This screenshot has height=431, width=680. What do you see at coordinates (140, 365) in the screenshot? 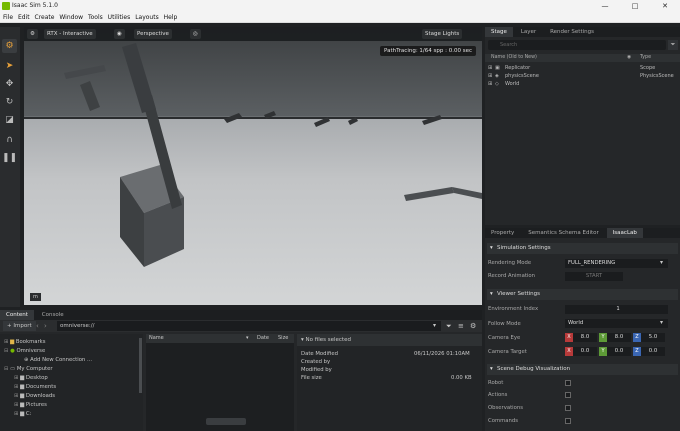
I see `tree-scrollbar` at bounding box center [140, 365].